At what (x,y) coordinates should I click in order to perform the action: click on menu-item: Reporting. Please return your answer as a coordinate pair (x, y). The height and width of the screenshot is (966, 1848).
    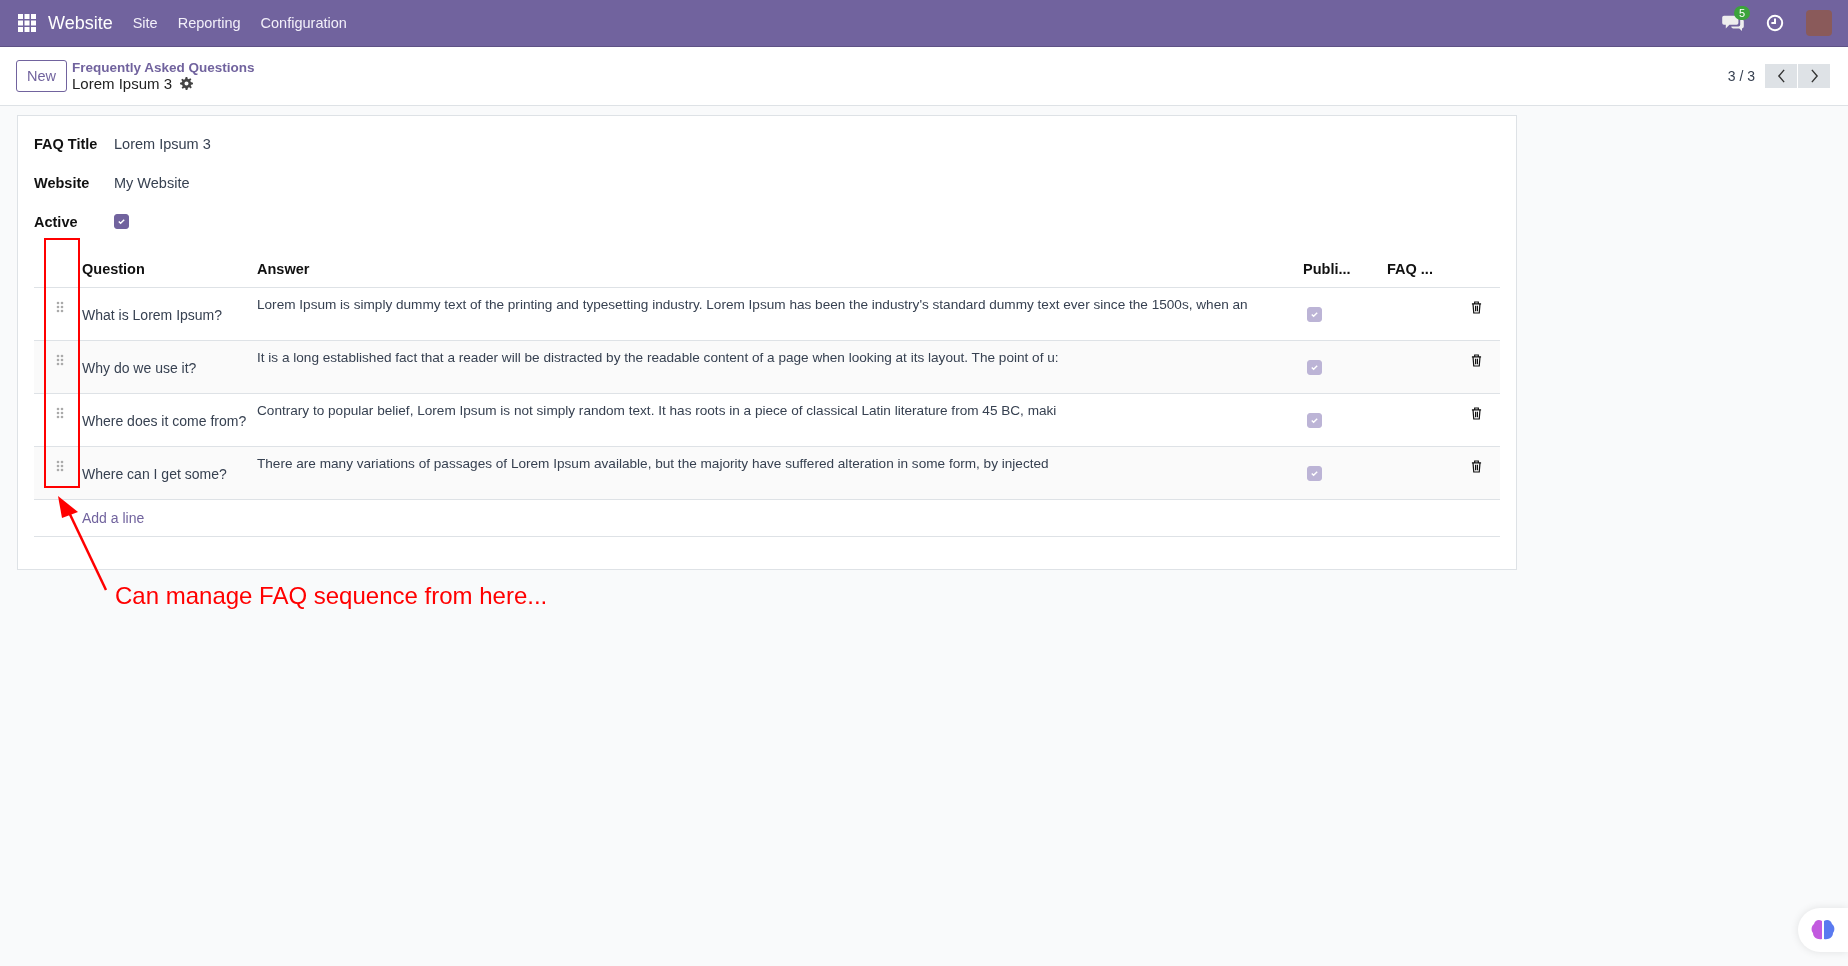
    Looking at the image, I should click on (209, 23).